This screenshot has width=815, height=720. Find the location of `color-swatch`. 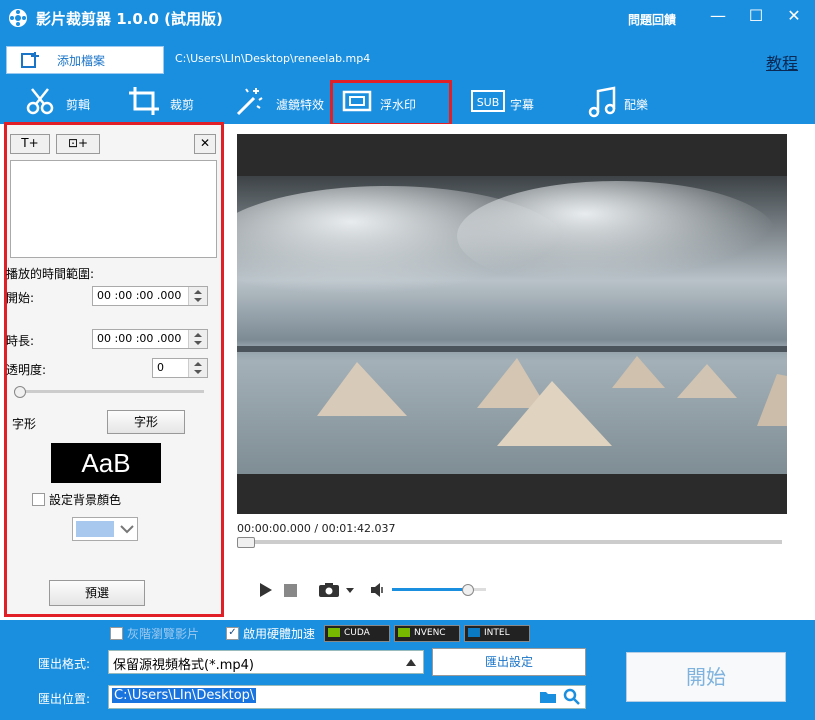

color-swatch is located at coordinates (95, 529).